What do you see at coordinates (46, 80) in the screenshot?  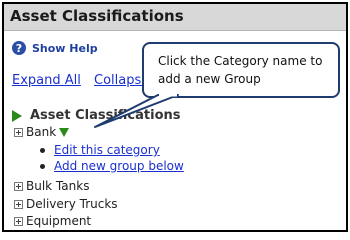 I see `expand-all-link: Expand All` at bounding box center [46, 80].